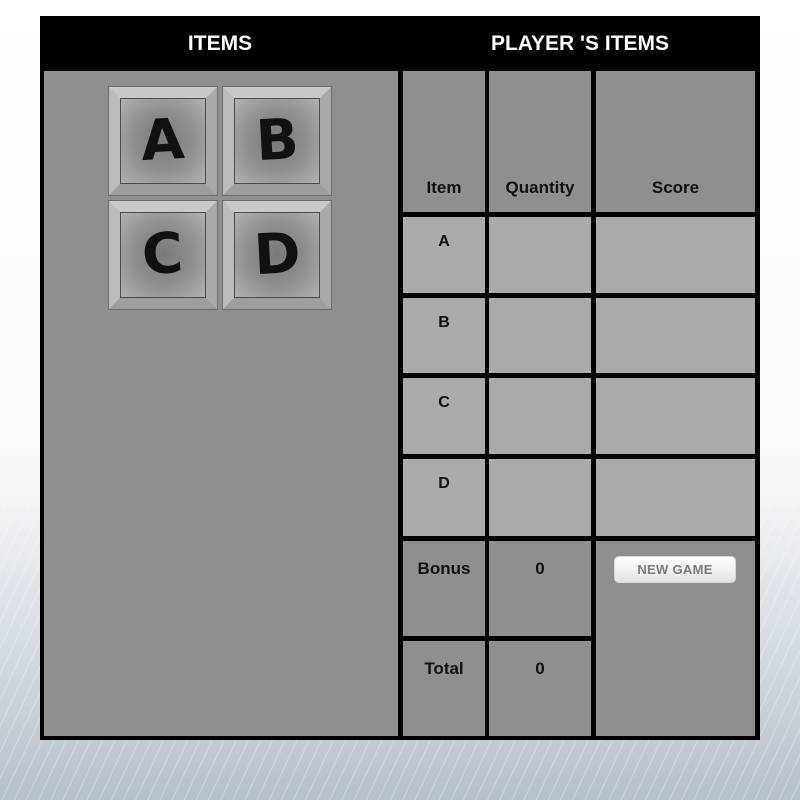 This screenshot has width=800, height=800. What do you see at coordinates (540, 416) in the screenshot?
I see `row-quantity-c` at bounding box center [540, 416].